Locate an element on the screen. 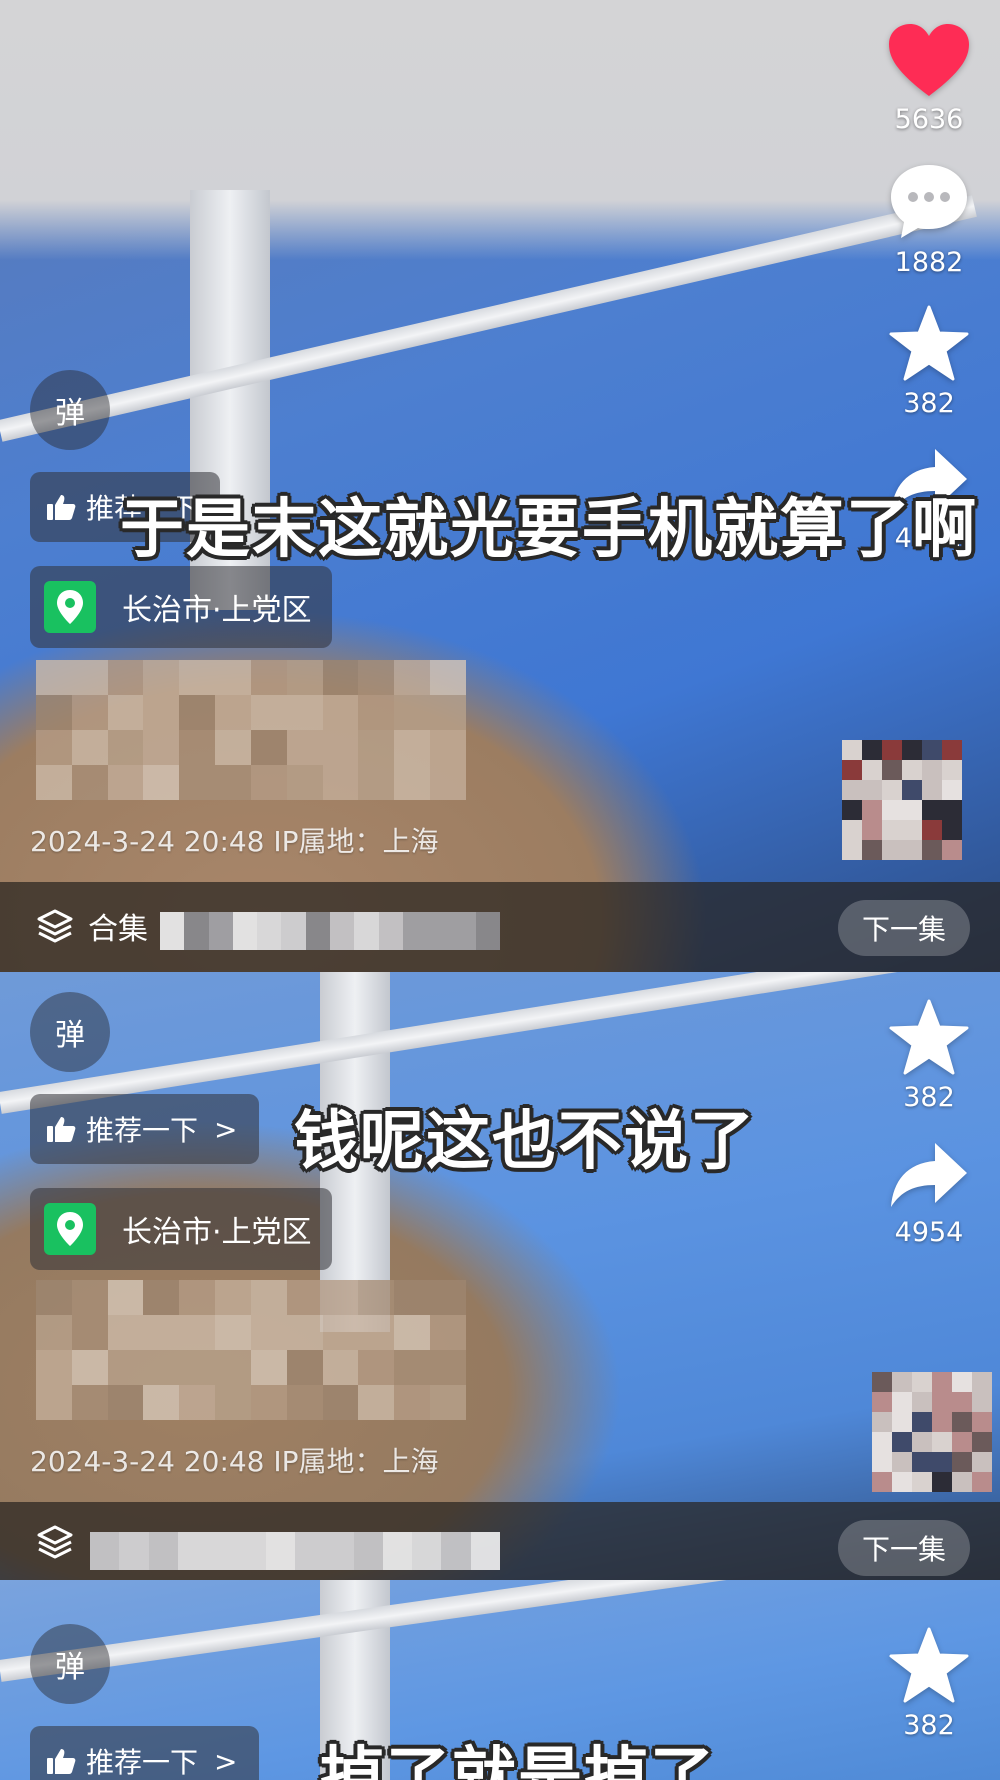 This screenshot has height=1780, width=1000. action-column: 382 is located at coordinates (929, 1696).